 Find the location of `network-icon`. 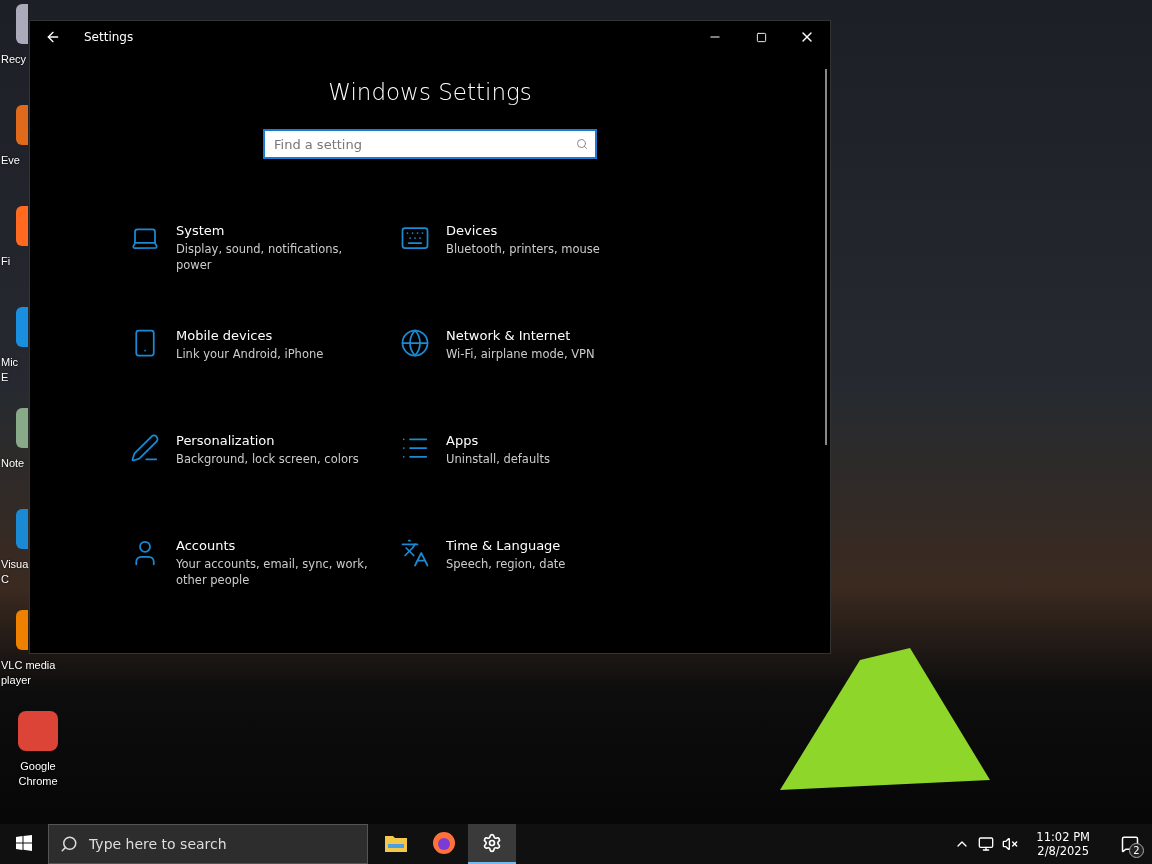

network-icon is located at coordinates (986, 844).